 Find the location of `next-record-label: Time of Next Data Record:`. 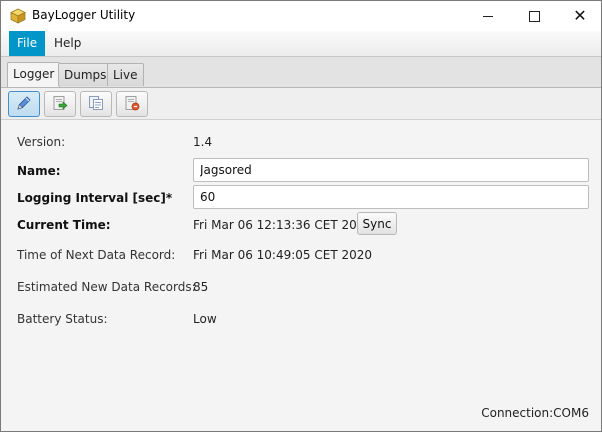

next-record-label: Time of Next Data Record: is located at coordinates (96, 255).